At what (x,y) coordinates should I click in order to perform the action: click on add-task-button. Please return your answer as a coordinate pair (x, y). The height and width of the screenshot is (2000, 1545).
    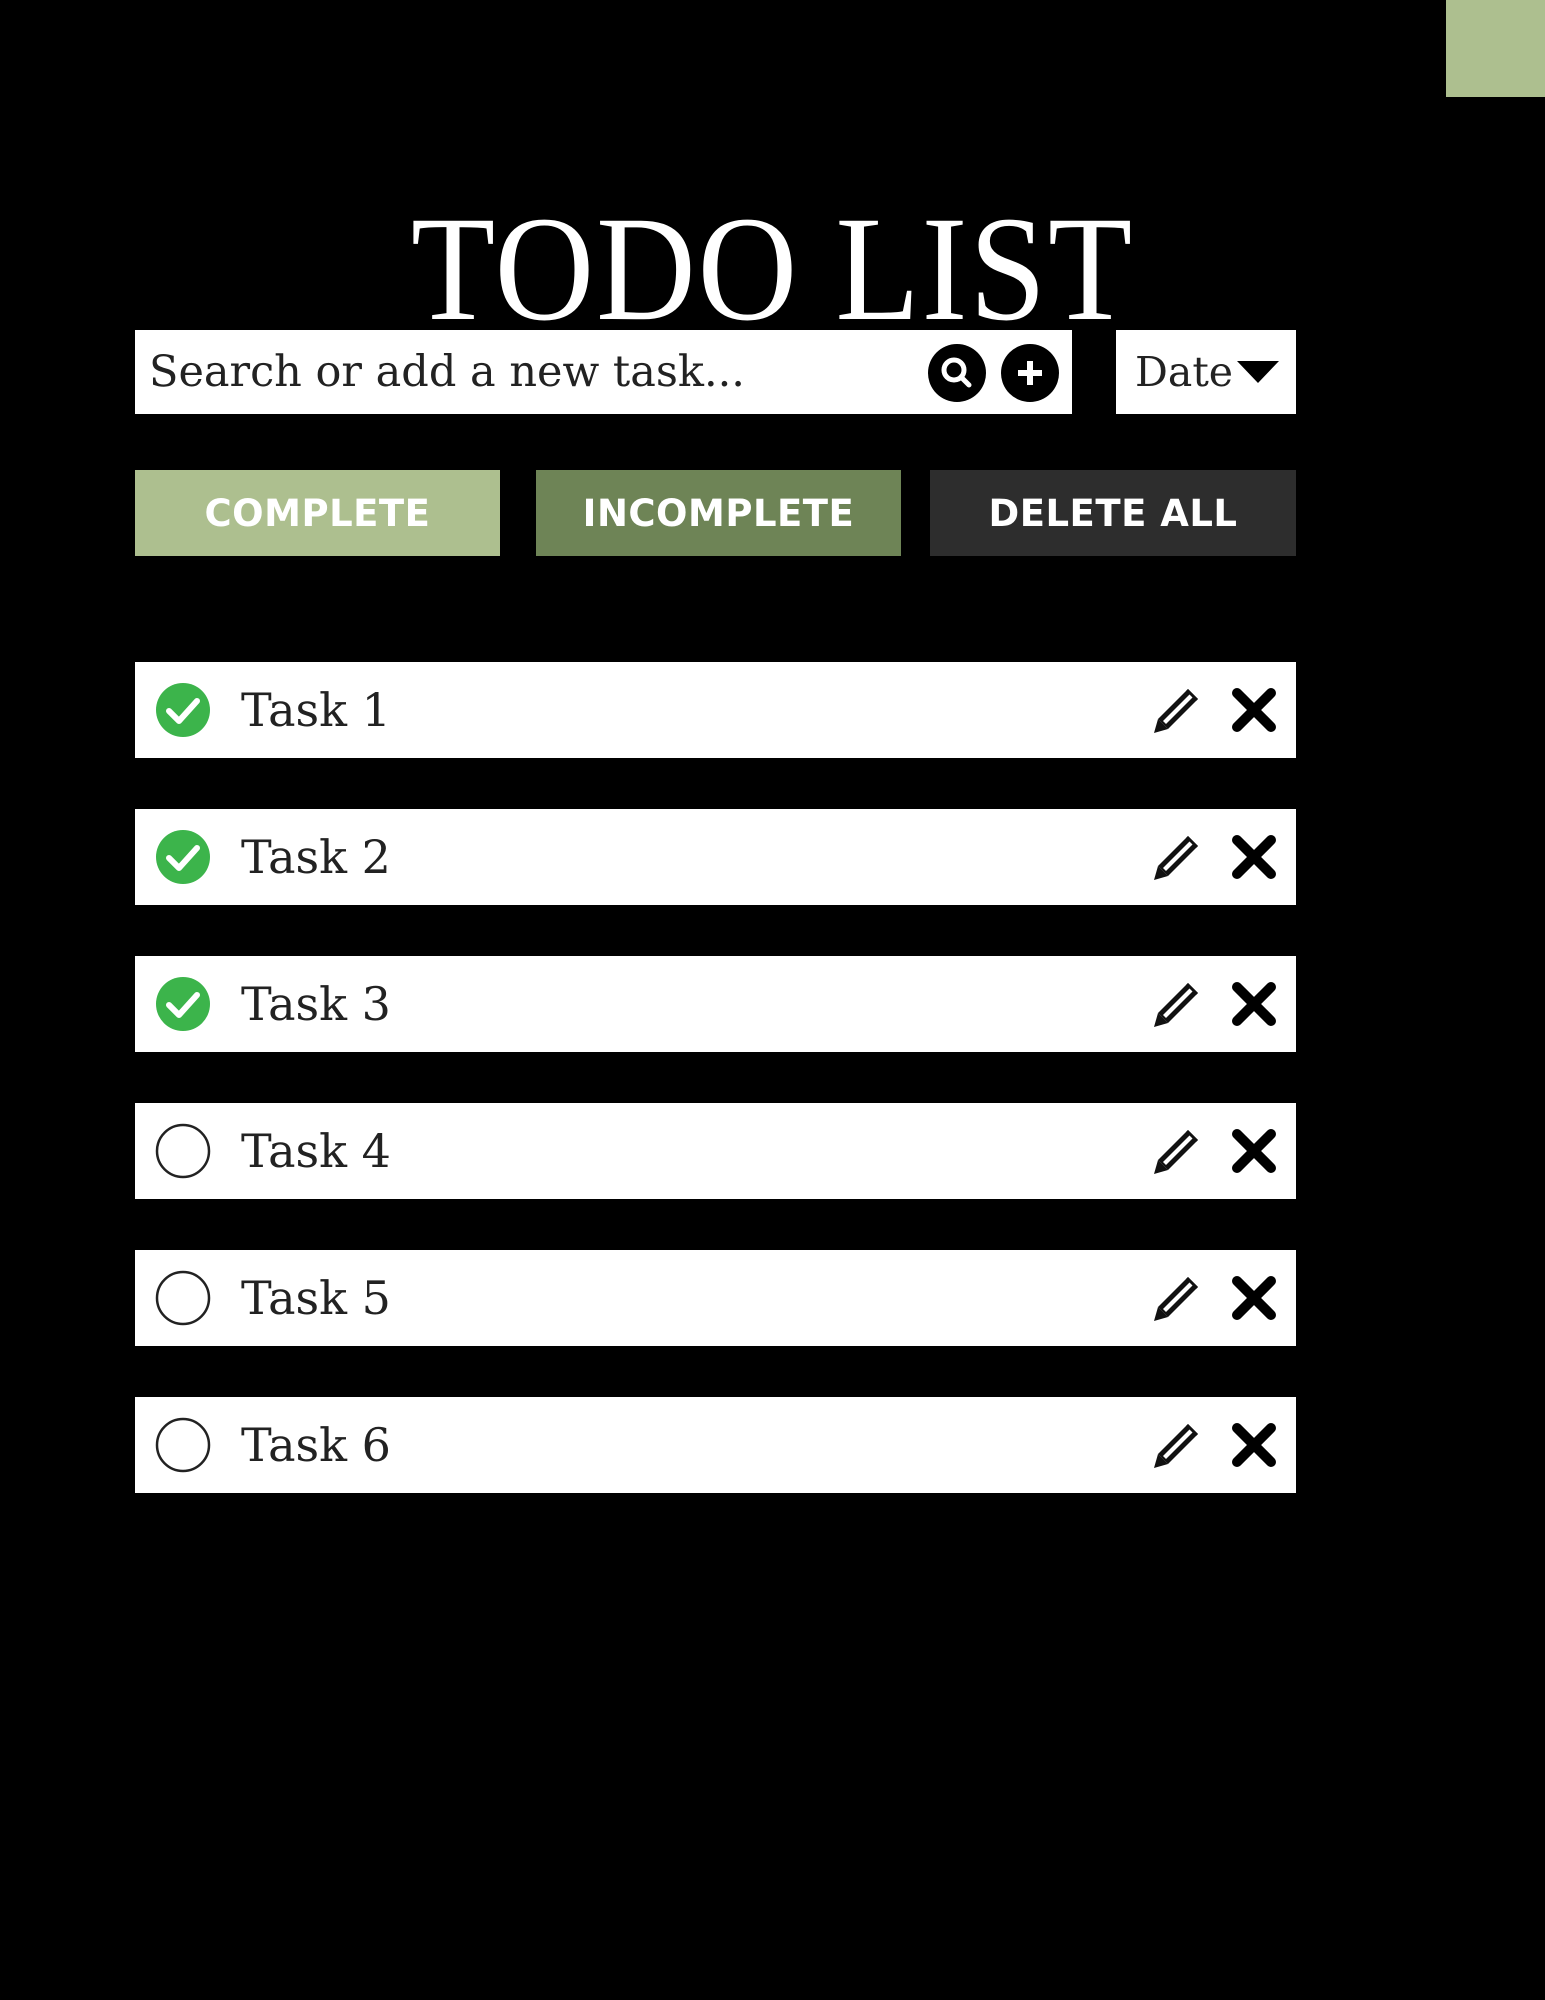
    Looking at the image, I should click on (1030, 373).